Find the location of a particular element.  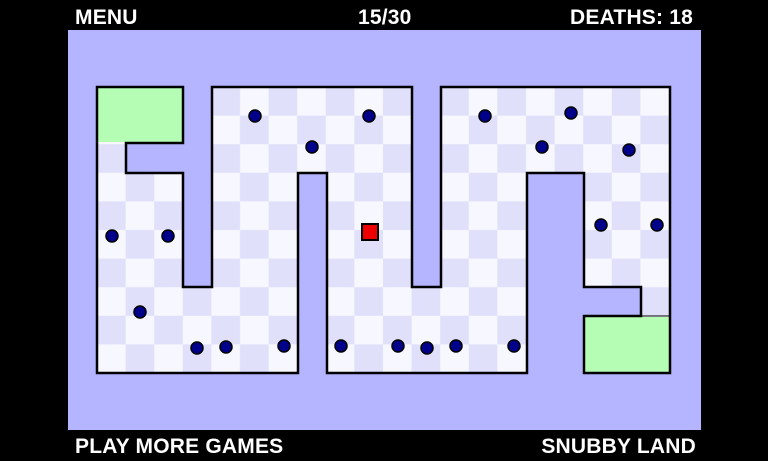

play-more-games-link: PLAY MORE GAMES is located at coordinates (179, 446).